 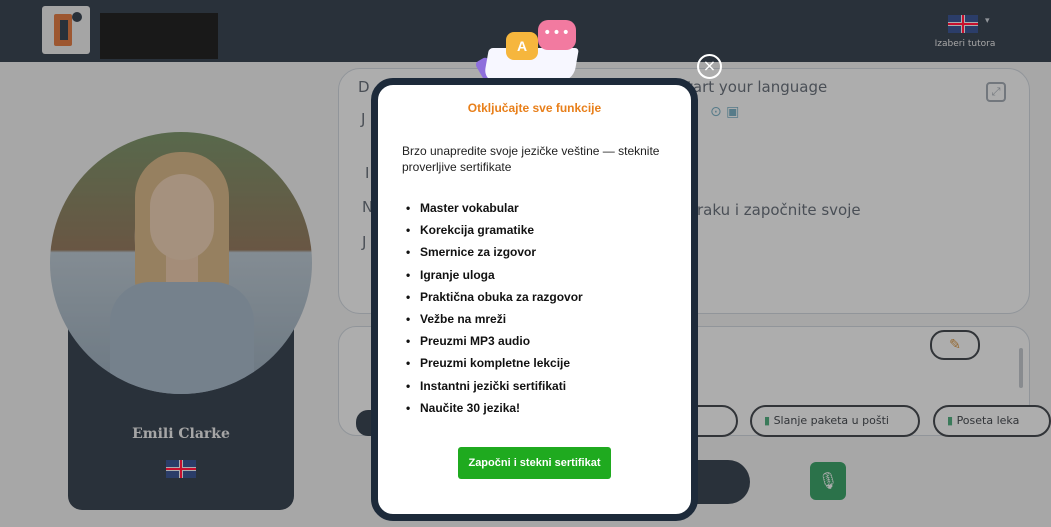 I want to click on modal-title: Otključajte sve funkcije, so click(x=534, y=108).